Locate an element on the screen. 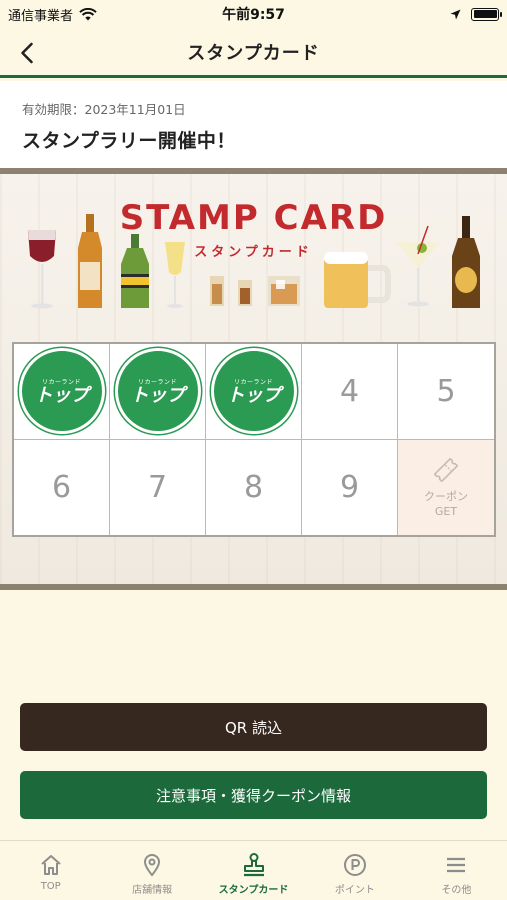  campaign-headline: スタンプラリー開催中！ is located at coordinates (129, 141).